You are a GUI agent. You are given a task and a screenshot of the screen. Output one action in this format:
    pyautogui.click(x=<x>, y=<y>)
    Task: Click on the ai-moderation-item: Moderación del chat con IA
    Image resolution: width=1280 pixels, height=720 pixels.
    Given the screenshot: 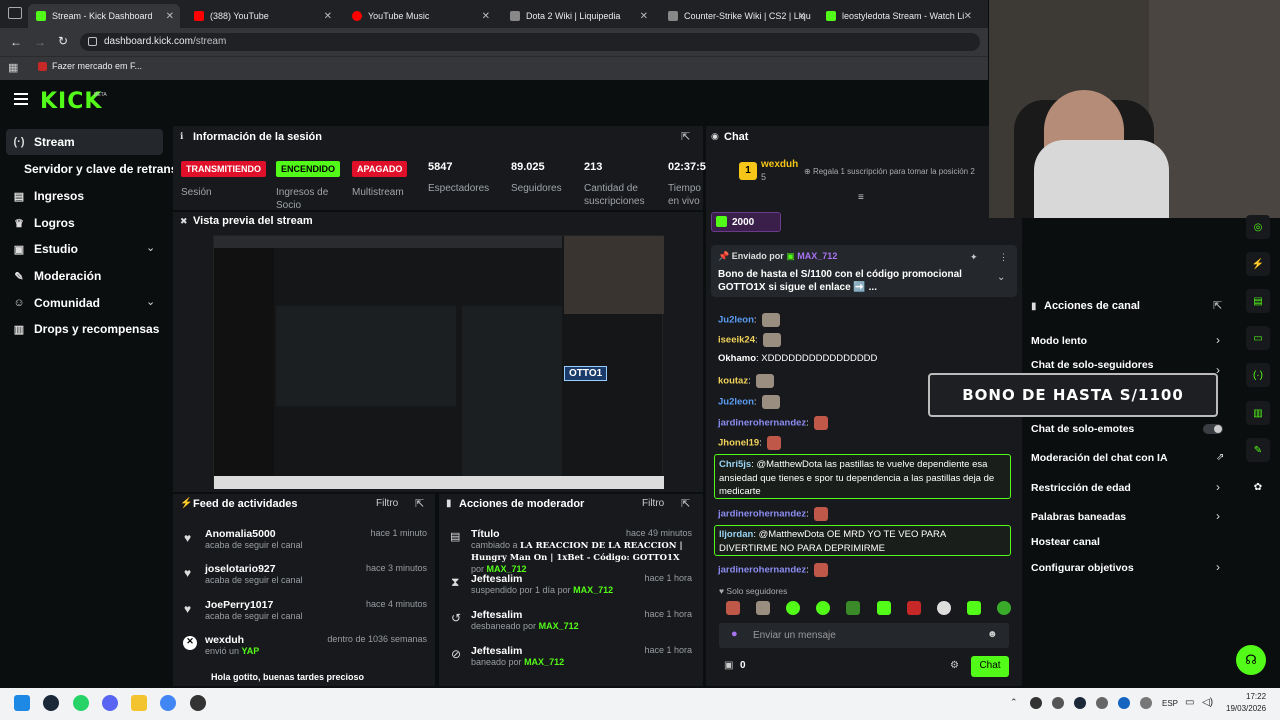 What is the action you would take?
    pyautogui.click(x=1099, y=458)
    